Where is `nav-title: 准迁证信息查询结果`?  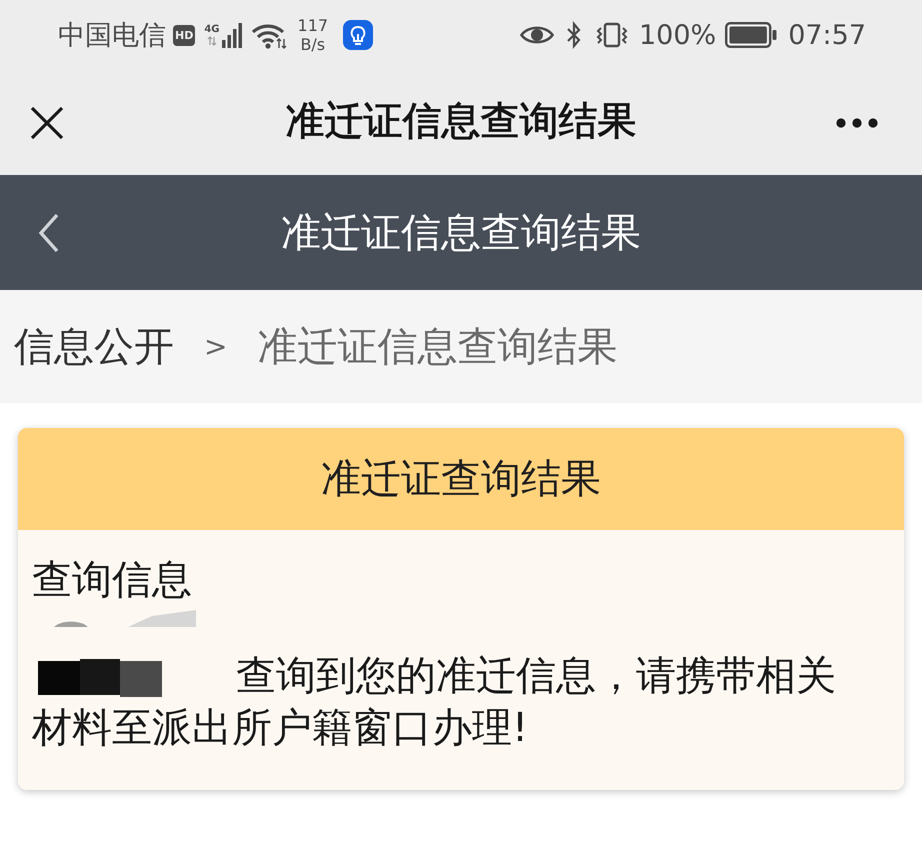
nav-title: 准迁证信息查询结果 is located at coordinates (461, 122).